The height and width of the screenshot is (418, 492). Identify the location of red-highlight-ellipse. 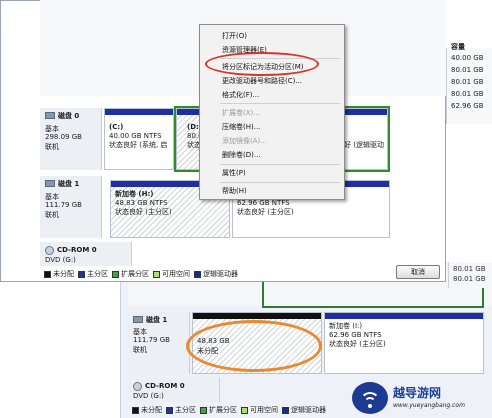
(262, 64).